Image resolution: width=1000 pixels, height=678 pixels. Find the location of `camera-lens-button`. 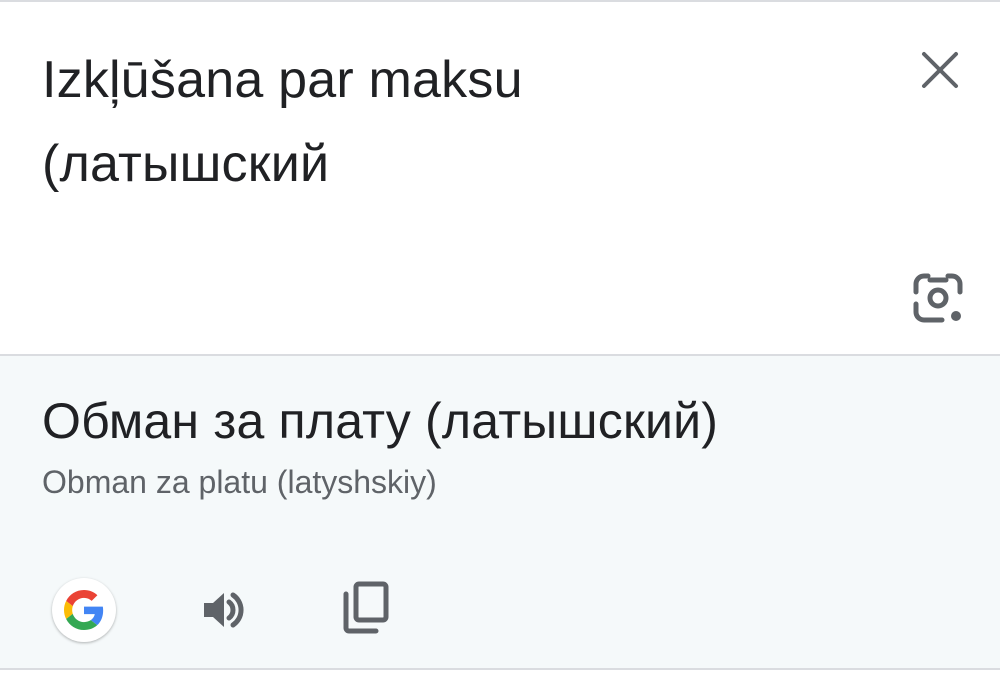

camera-lens-button is located at coordinates (938, 298).